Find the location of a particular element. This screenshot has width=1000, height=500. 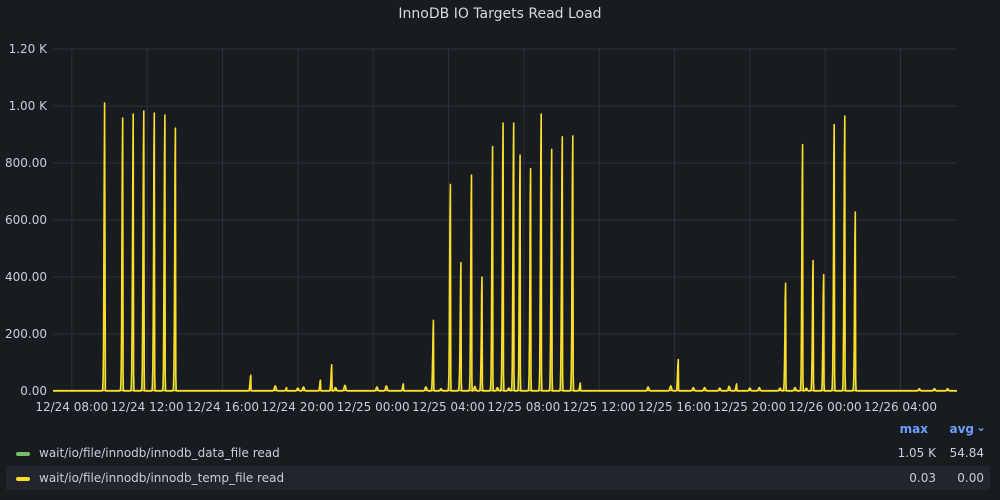

x-tick-label: 12/25 04:00 is located at coordinates (448, 407).